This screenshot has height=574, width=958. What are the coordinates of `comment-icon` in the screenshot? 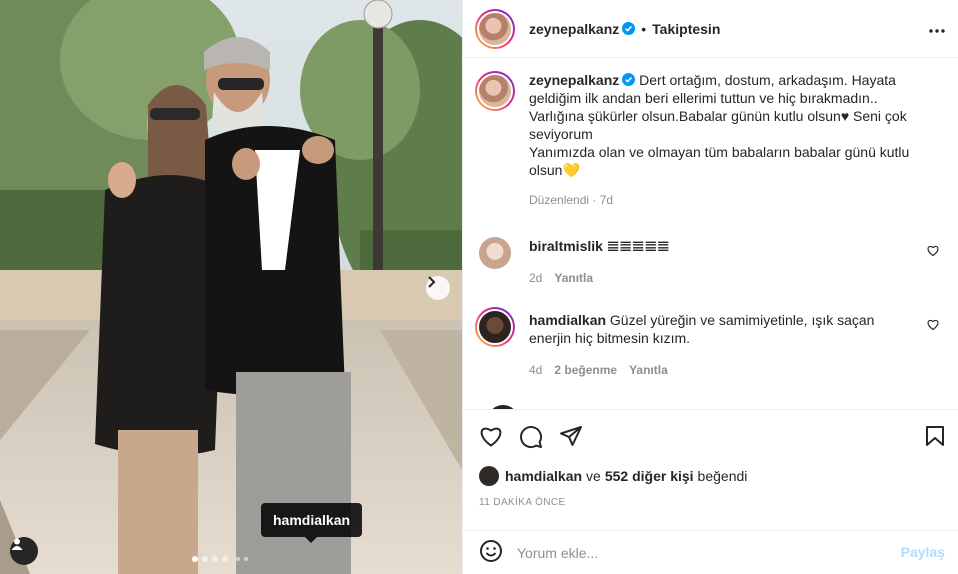 It's located at (531, 438).